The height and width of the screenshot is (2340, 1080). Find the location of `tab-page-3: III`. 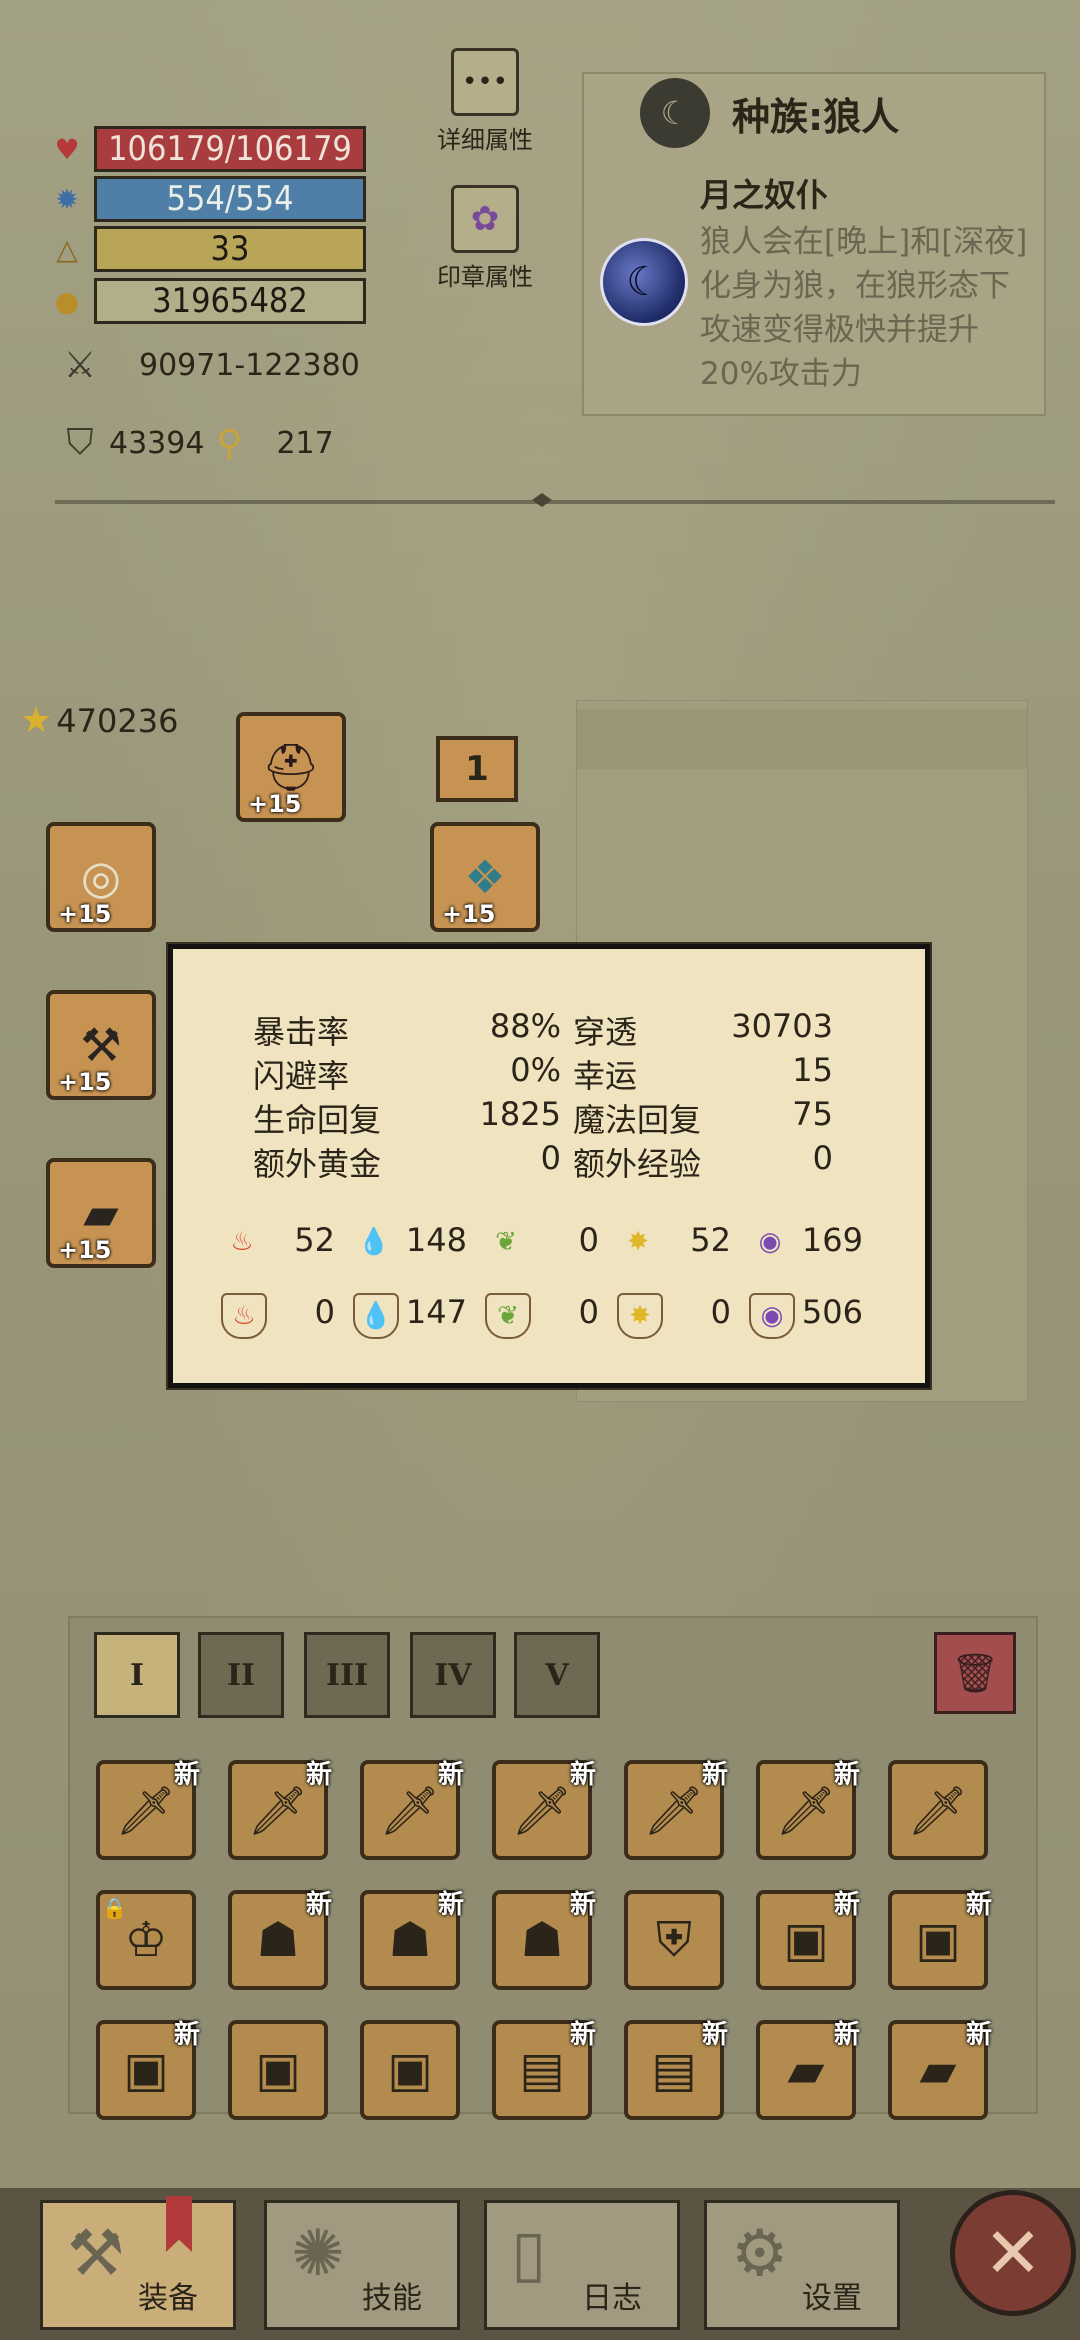

tab-page-3: III is located at coordinates (347, 1675).